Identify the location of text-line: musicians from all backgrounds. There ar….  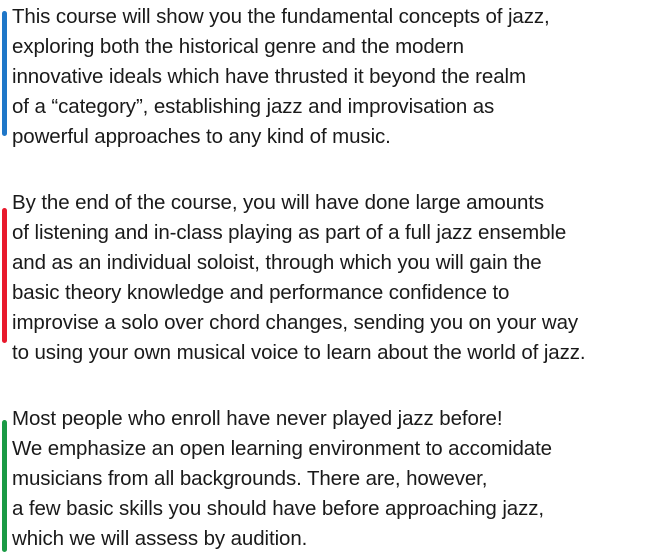
(250, 478).